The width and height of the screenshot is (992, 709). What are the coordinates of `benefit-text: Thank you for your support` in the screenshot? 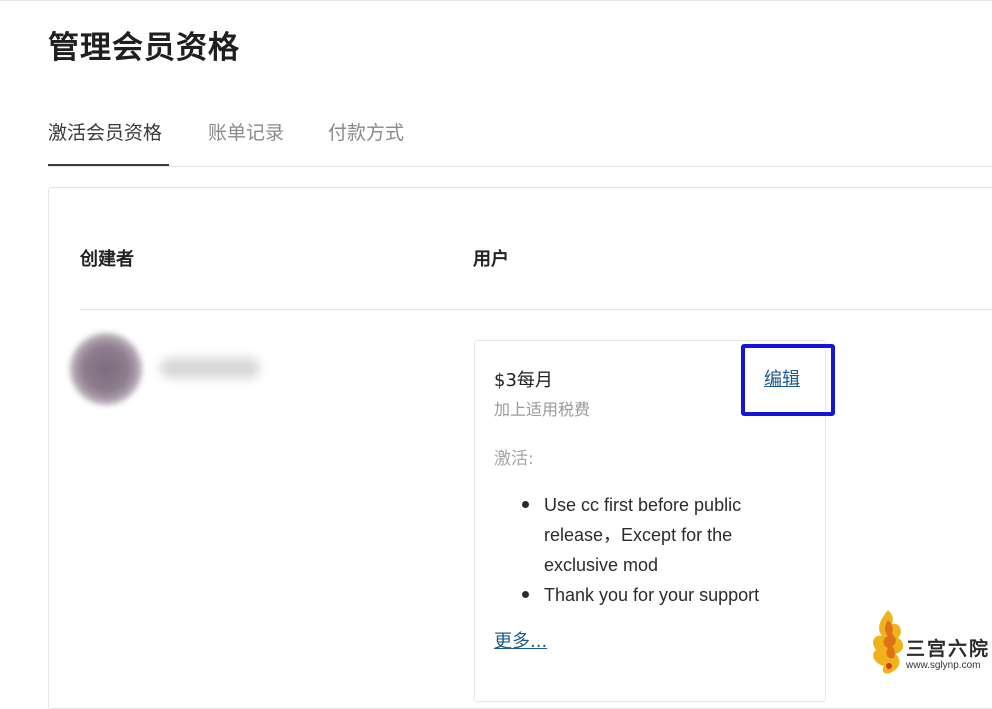 It's located at (652, 595).